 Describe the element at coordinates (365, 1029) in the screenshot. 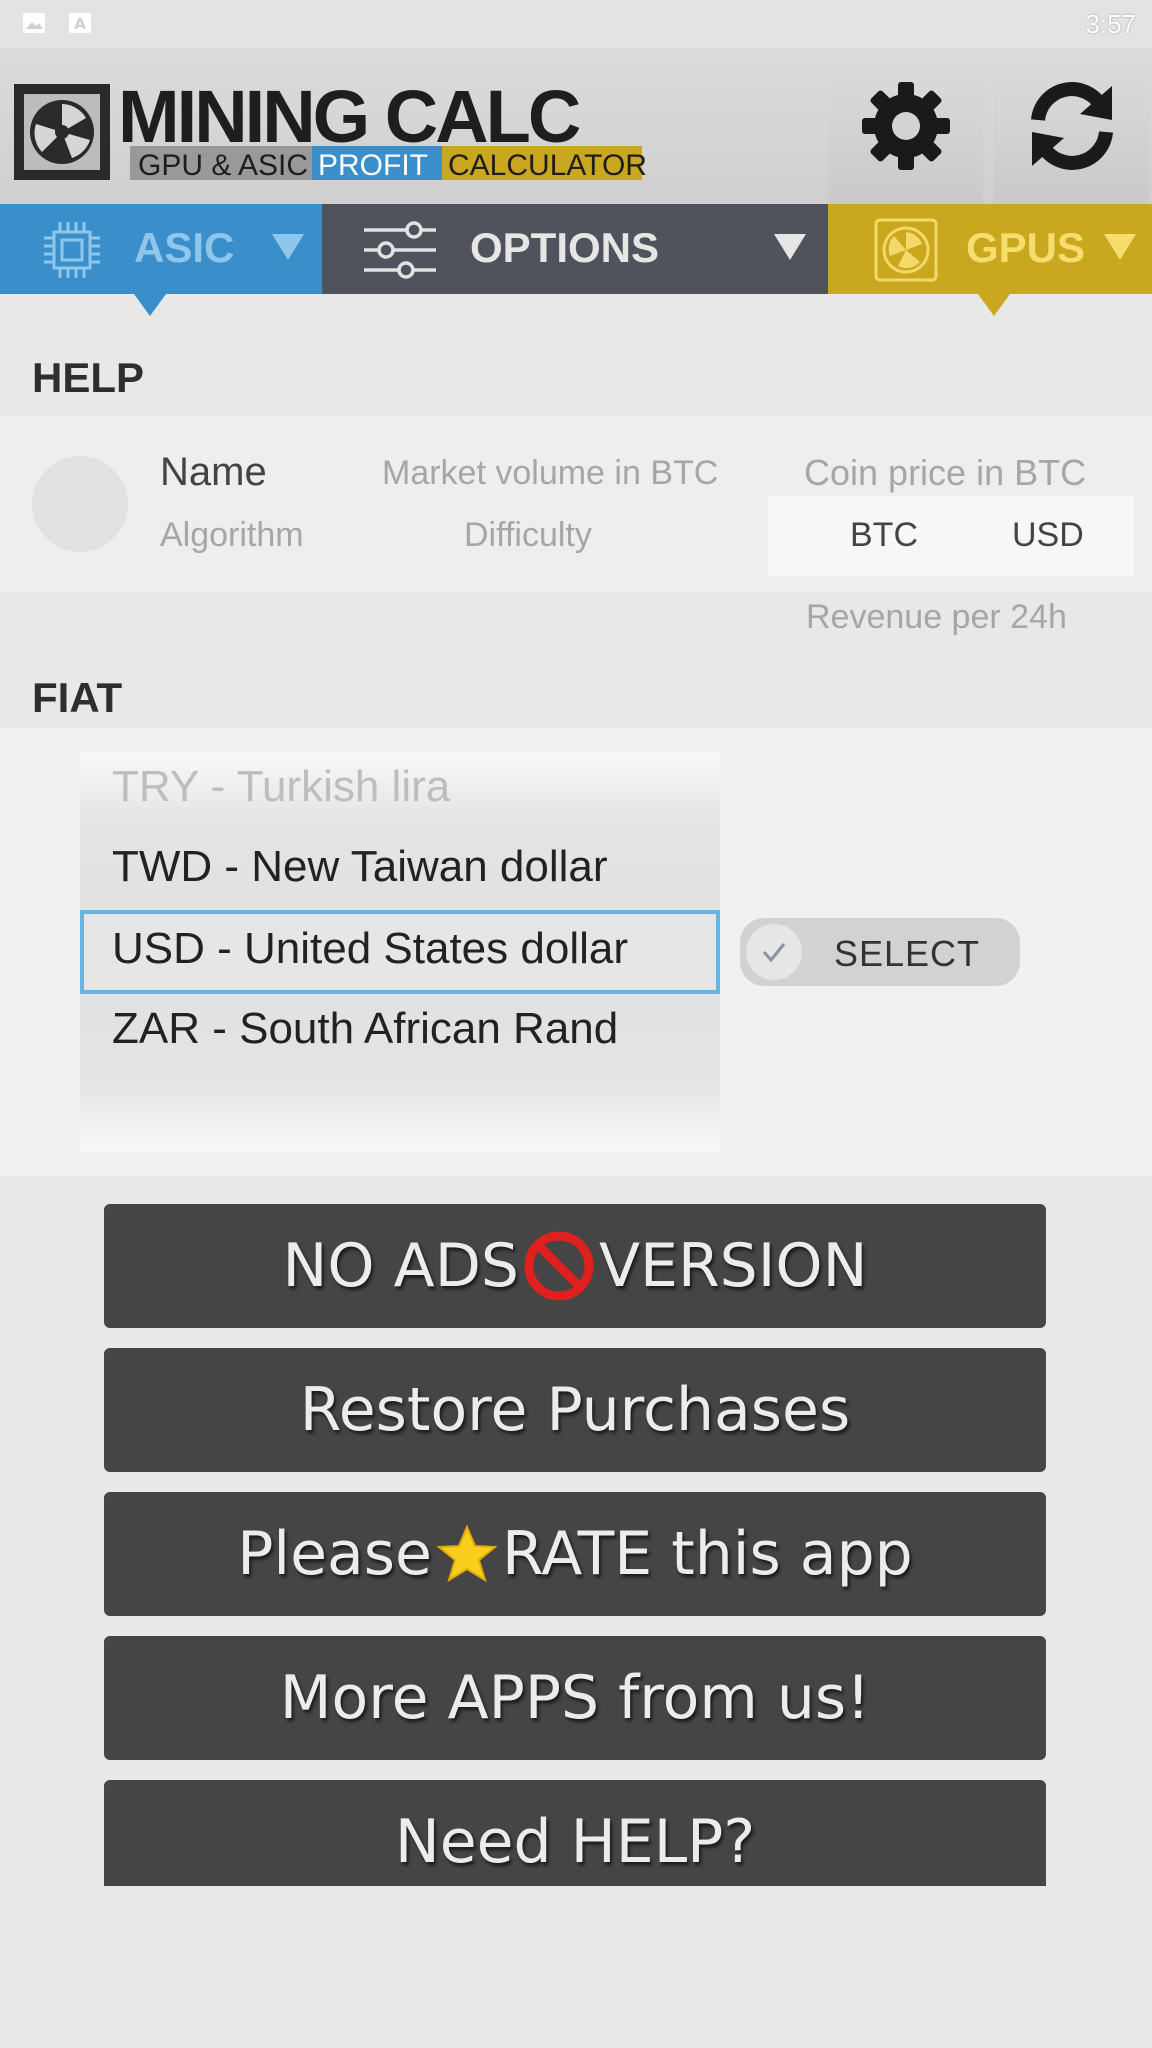

I see `picker-option: ZAR - South African Rand` at that location.